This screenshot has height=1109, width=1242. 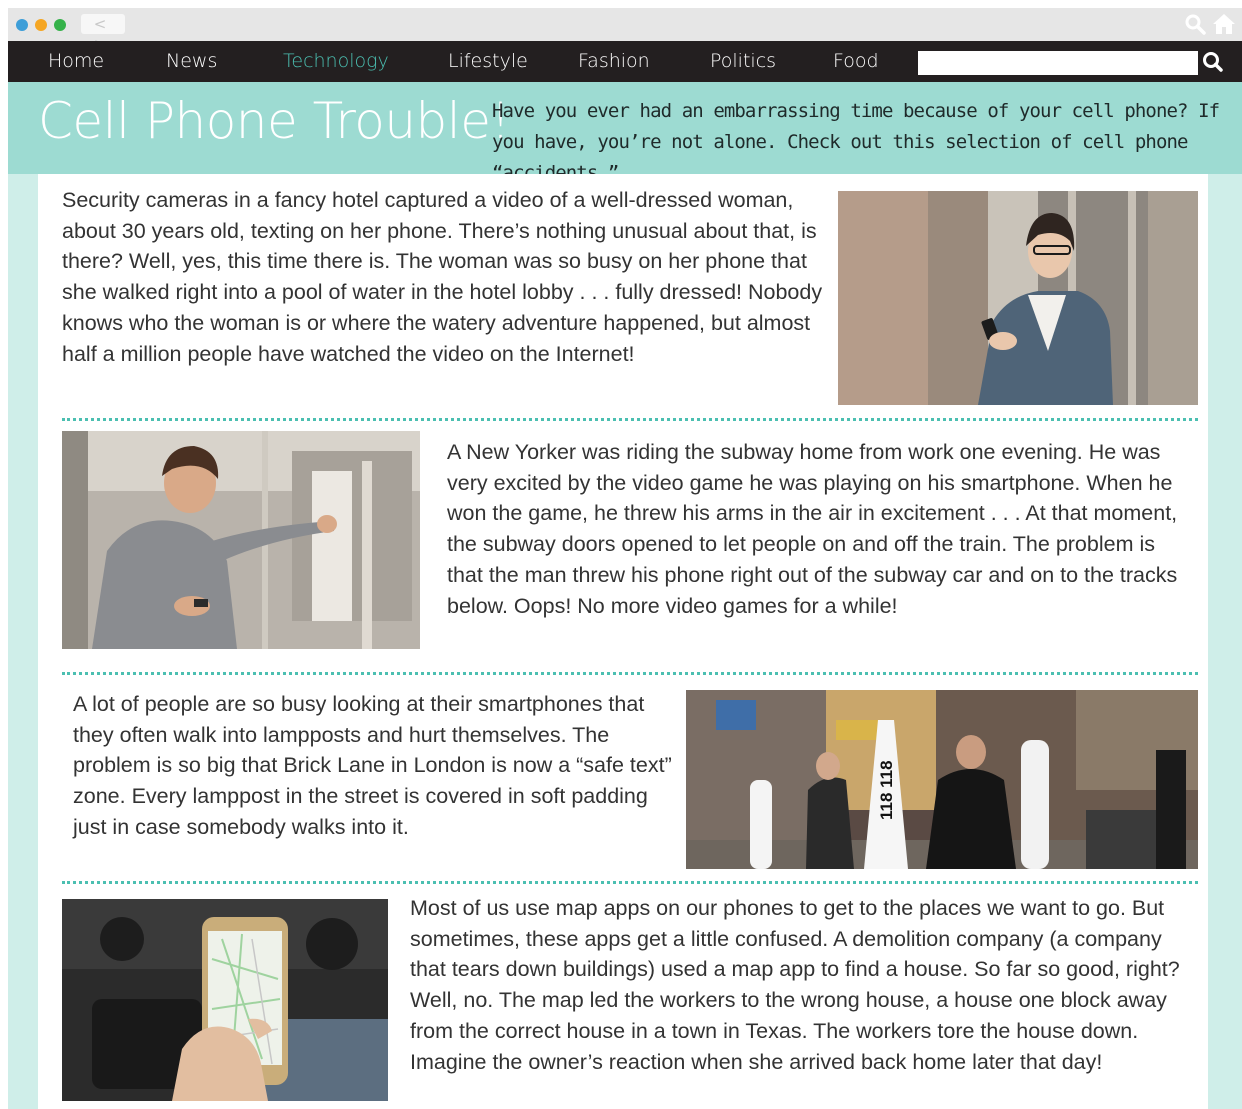 I want to click on browser-toolbar-icons, so click(x=1210, y=24).